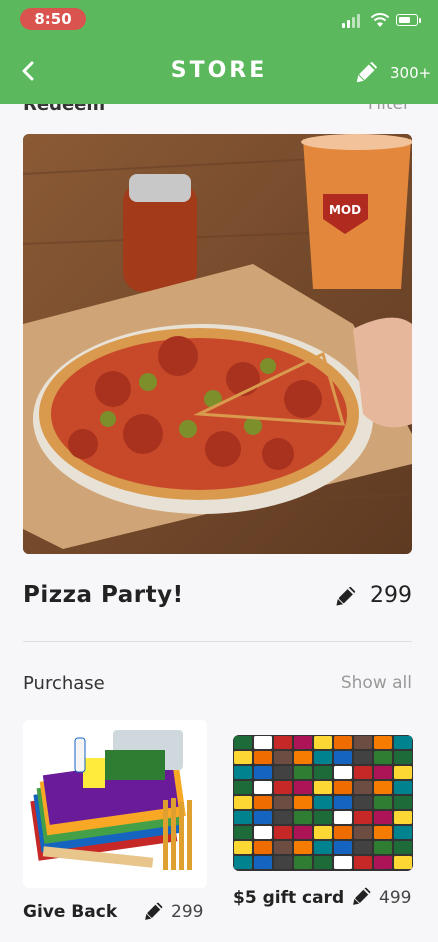 This screenshot has height=942, width=438. Describe the element at coordinates (391, 595) in the screenshot. I see `reward-cost: 299` at that location.